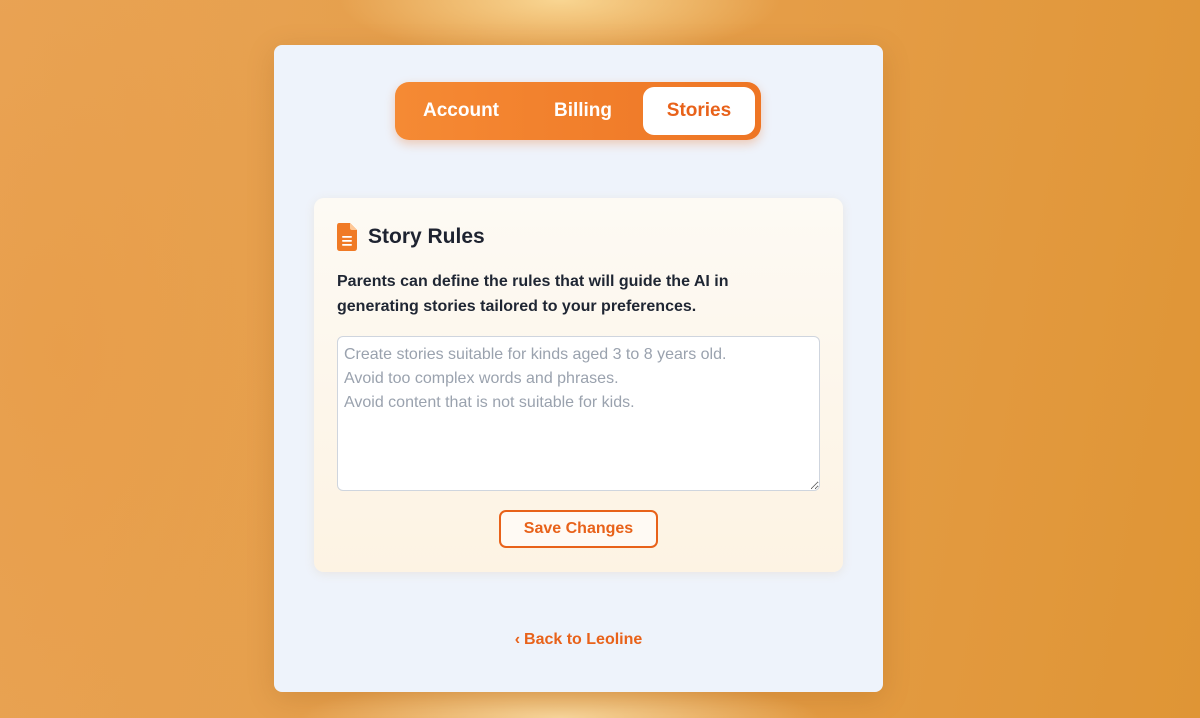  Describe the element at coordinates (461, 111) in the screenshot. I see `tab-account: Account` at that location.